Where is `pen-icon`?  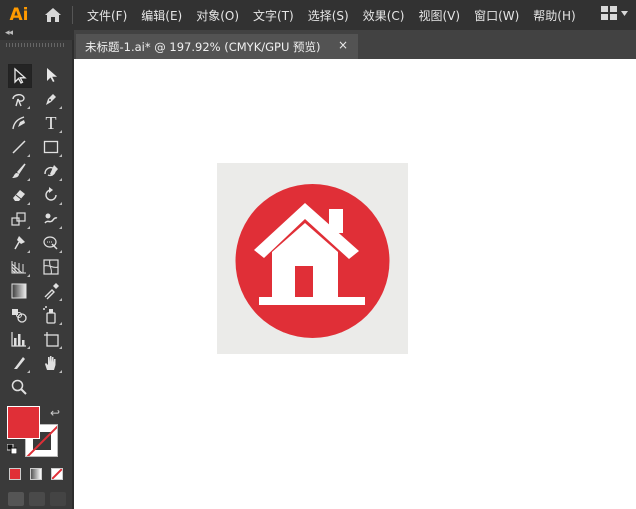 pen-icon is located at coordinates (51, 99).